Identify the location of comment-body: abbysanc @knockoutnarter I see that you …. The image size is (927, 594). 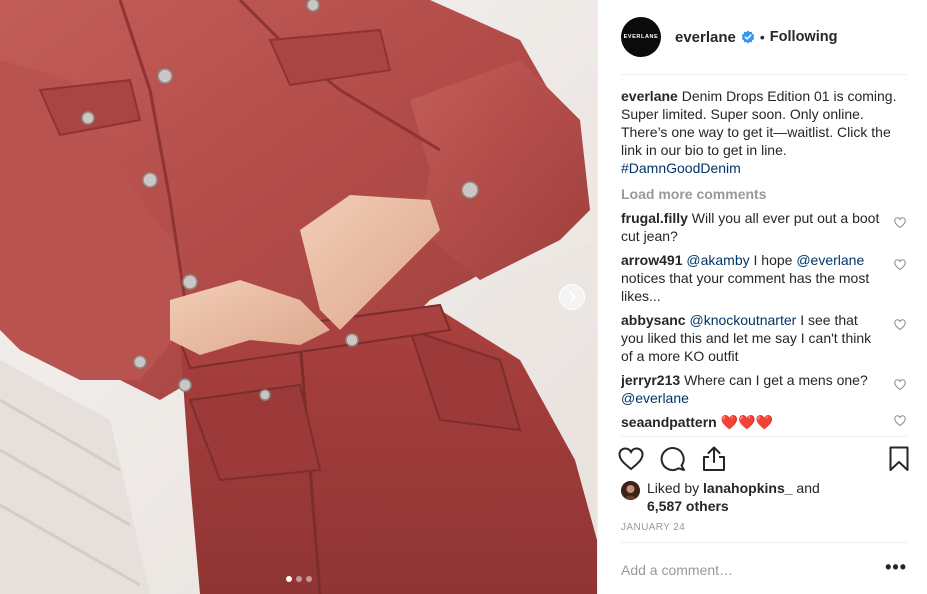
(757, 338).